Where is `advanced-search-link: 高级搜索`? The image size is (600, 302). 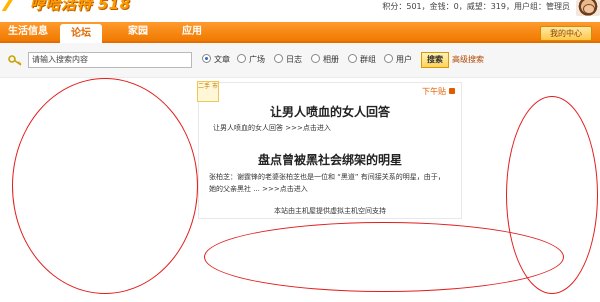
advanced-search-link: 高级搜索 is located at coordinates (468, 59).